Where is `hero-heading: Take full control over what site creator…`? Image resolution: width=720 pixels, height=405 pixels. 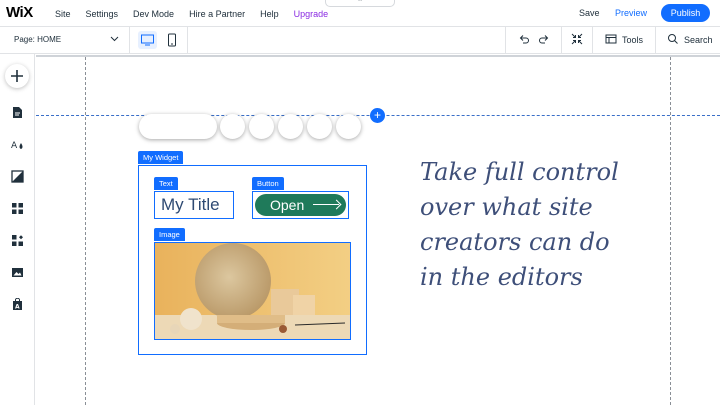
hero-heading: Take full control over what site creator… is located at coordinates (550, 225).